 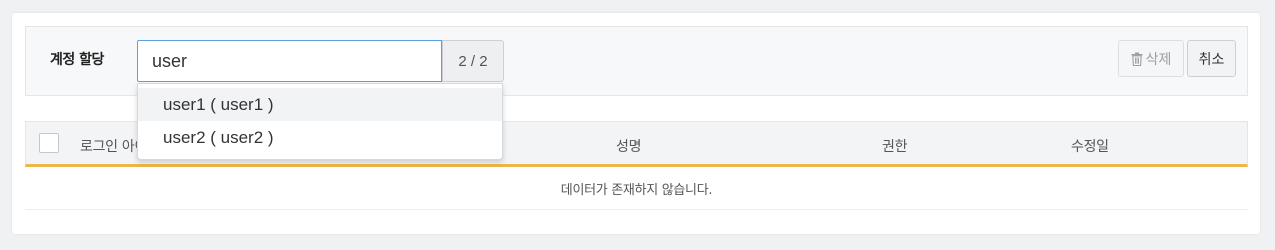 I want to click on cancel-button-label: 취소, so click(x=1211, y=59).